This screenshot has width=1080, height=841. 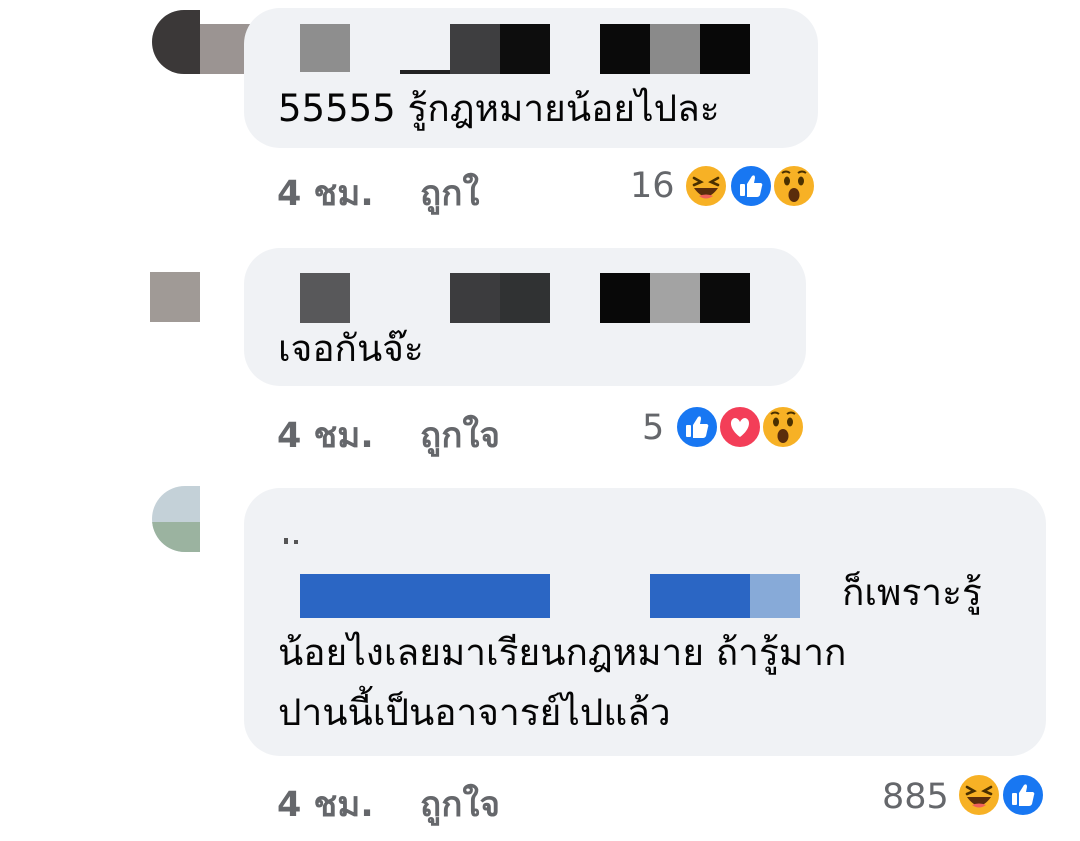 What do you see at coordinates (531, 78) in the screenshot?
I see `comment-bubble: 55555 รู้กฎหมายน้อยไปละ` at bounding box center [531, 78].